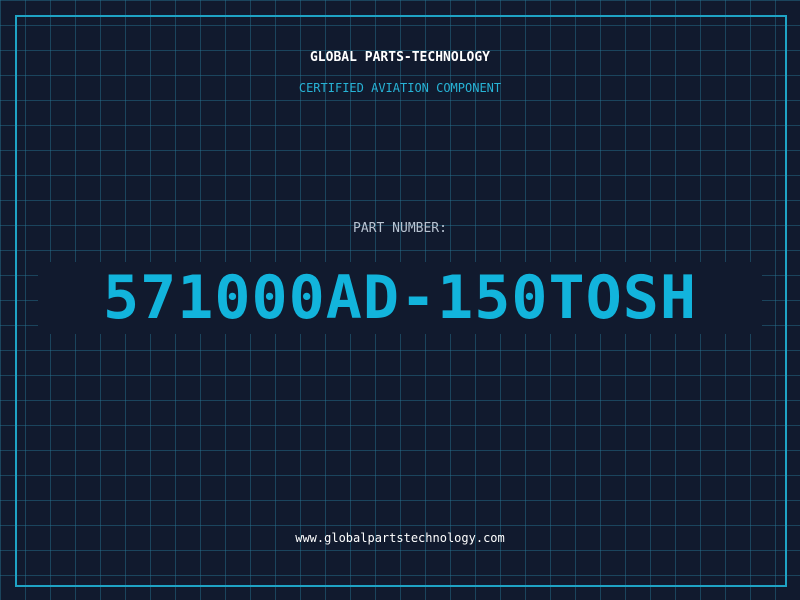  What do you see at coordinates (400, 88) in the screenshot?
I see `certification-subtitle: CERTIFIED AVIATION COMPONENT` at bounding box center [400, 88].